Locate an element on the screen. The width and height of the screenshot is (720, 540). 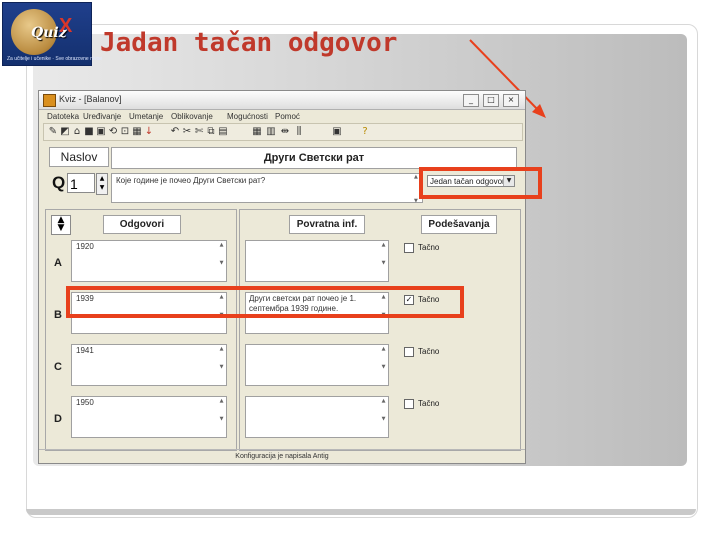
menu-edit: Uređivanje is located at coordinates (102, 116).